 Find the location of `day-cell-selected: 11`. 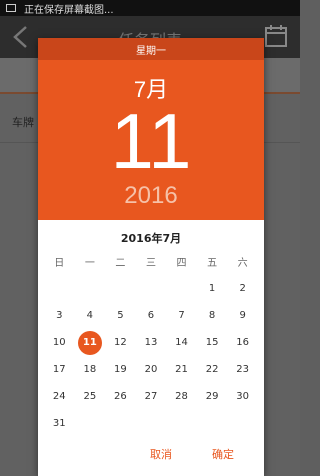

day-cell-selected: 11 is located at coordinates (90, 342).